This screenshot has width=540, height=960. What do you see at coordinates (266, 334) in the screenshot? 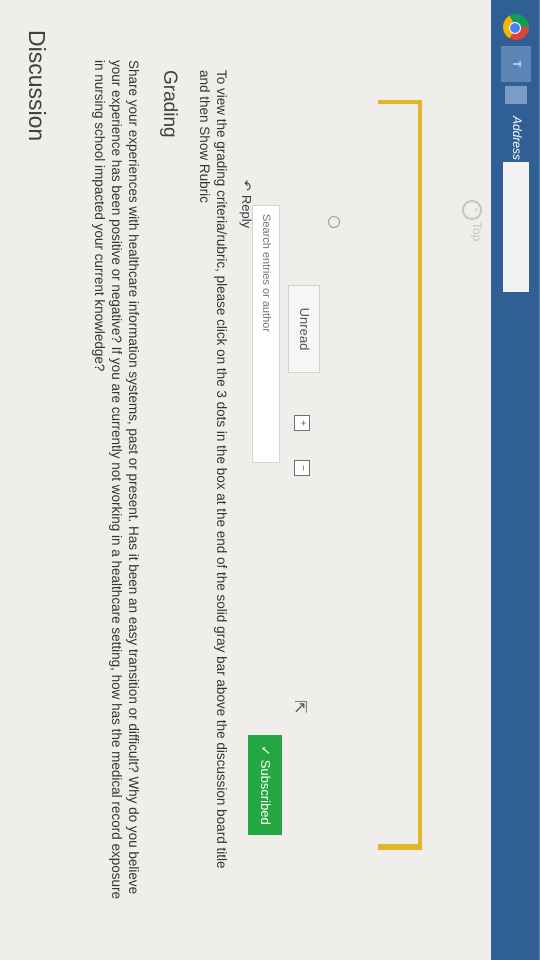
I see `search-input` at bounding box center [266, 334].